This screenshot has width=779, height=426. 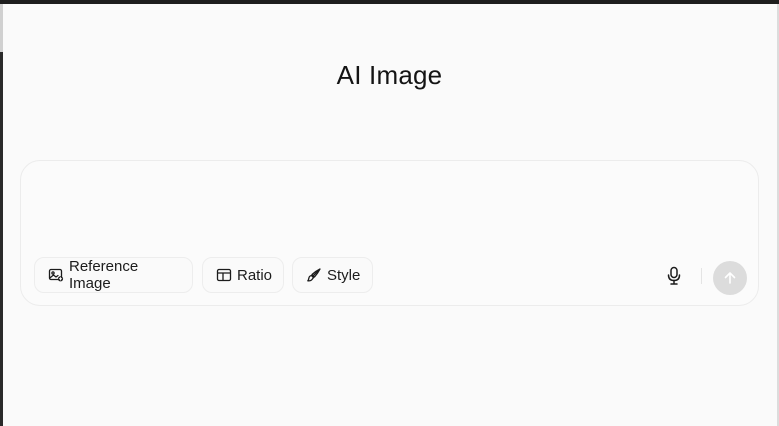 I want to click on reference-image-label: Reference Image, so click(x=104, y=275).